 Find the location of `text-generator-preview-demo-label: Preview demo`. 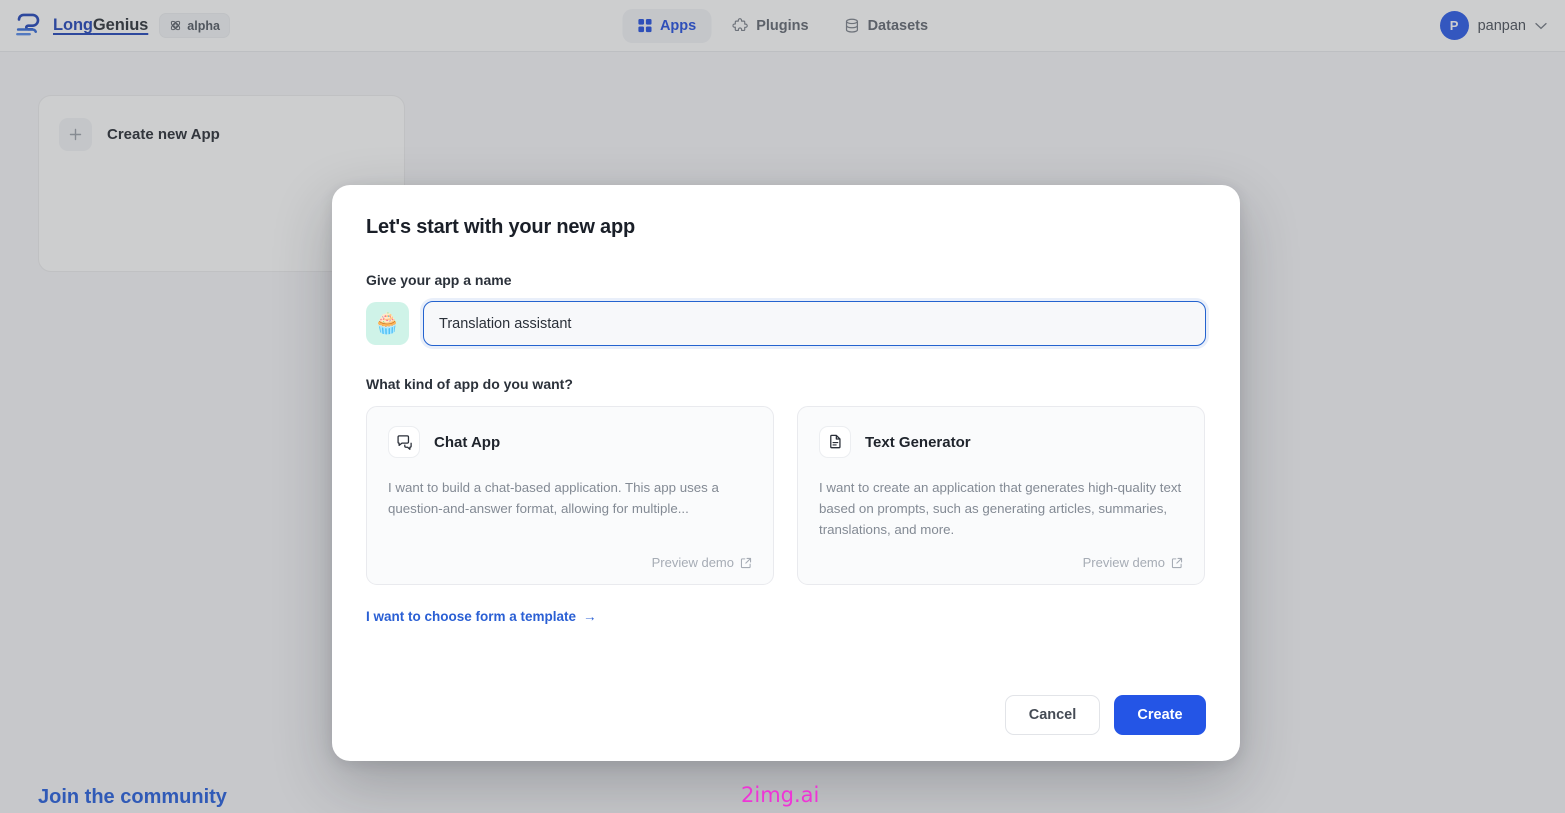

text-generator-preview-demo-label: Preview demo is located at coordinates (1123, 562).